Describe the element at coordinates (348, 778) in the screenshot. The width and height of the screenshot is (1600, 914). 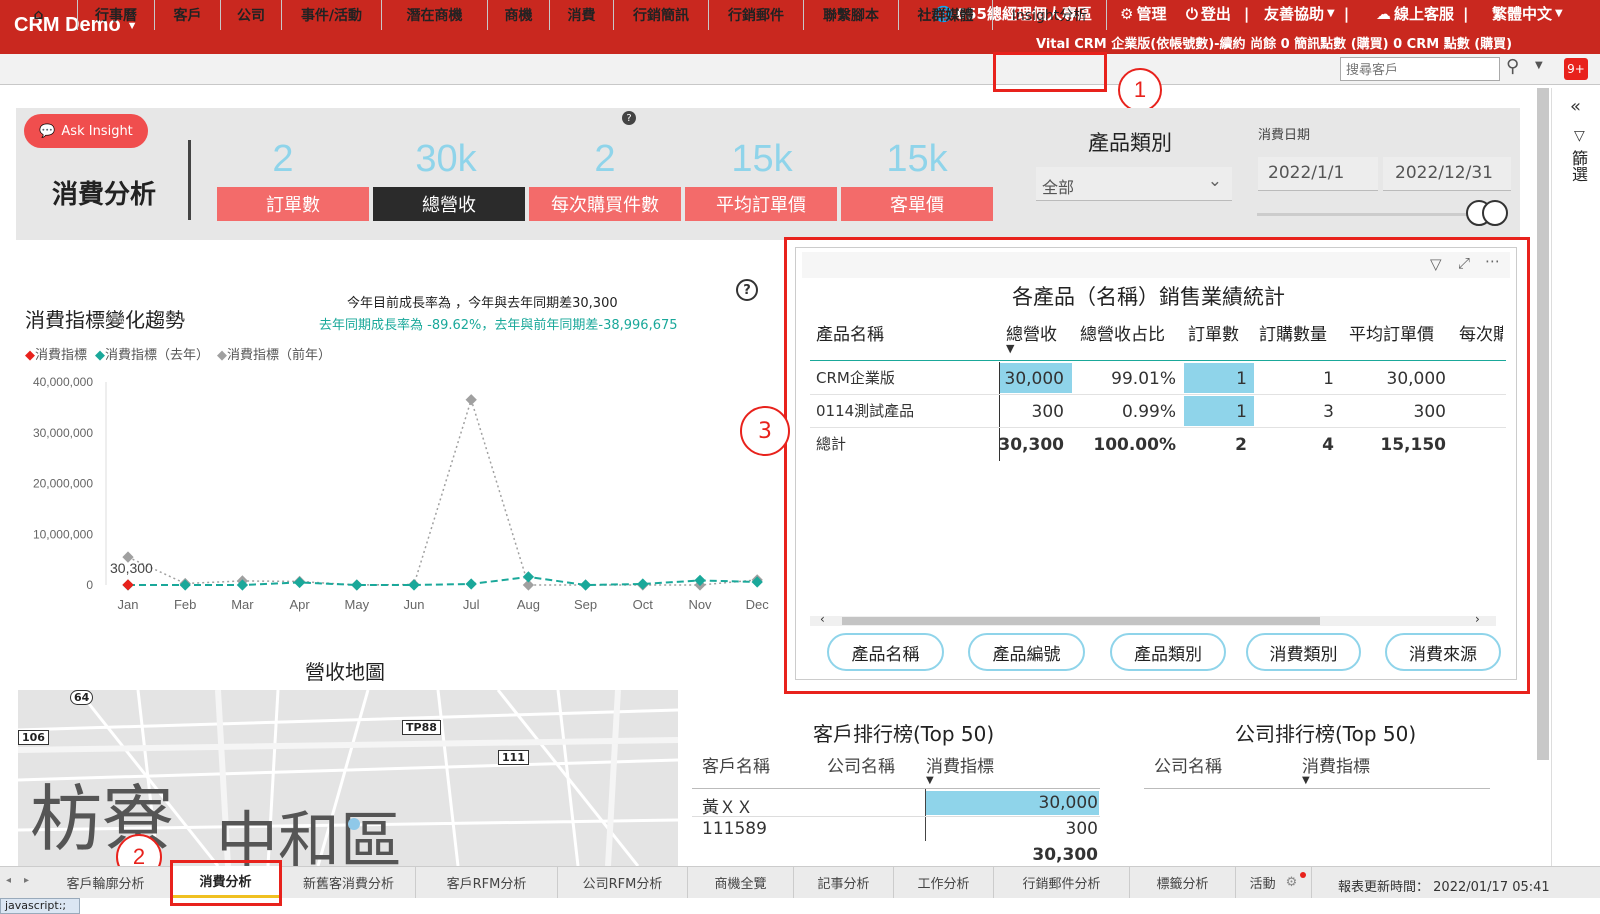
I see `revenue-map: 枋寮 中和區 TP88 111 106 64` at that location.